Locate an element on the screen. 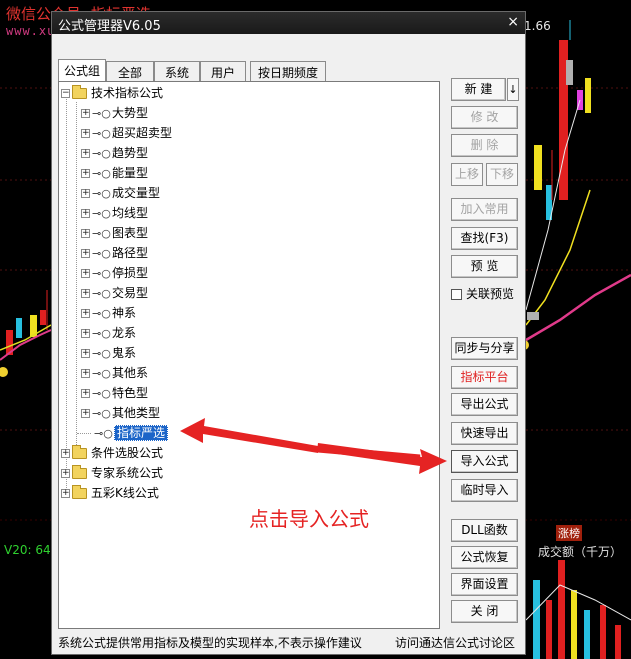  modify-button: 修 改 is located at coordinates (484, 117).